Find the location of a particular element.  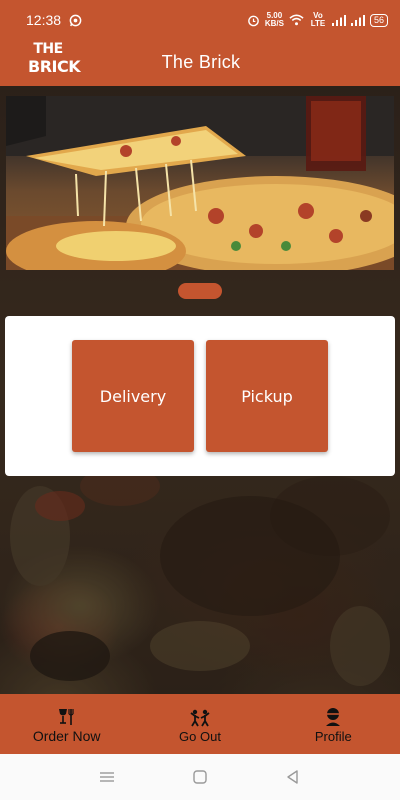

dining-icon is located at coordinates (67, 715).